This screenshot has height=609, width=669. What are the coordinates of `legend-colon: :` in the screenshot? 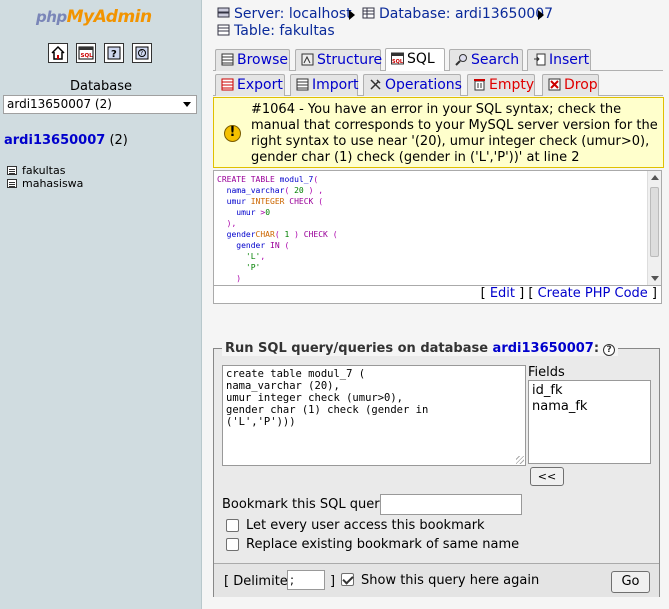 It's located at (596, 348).